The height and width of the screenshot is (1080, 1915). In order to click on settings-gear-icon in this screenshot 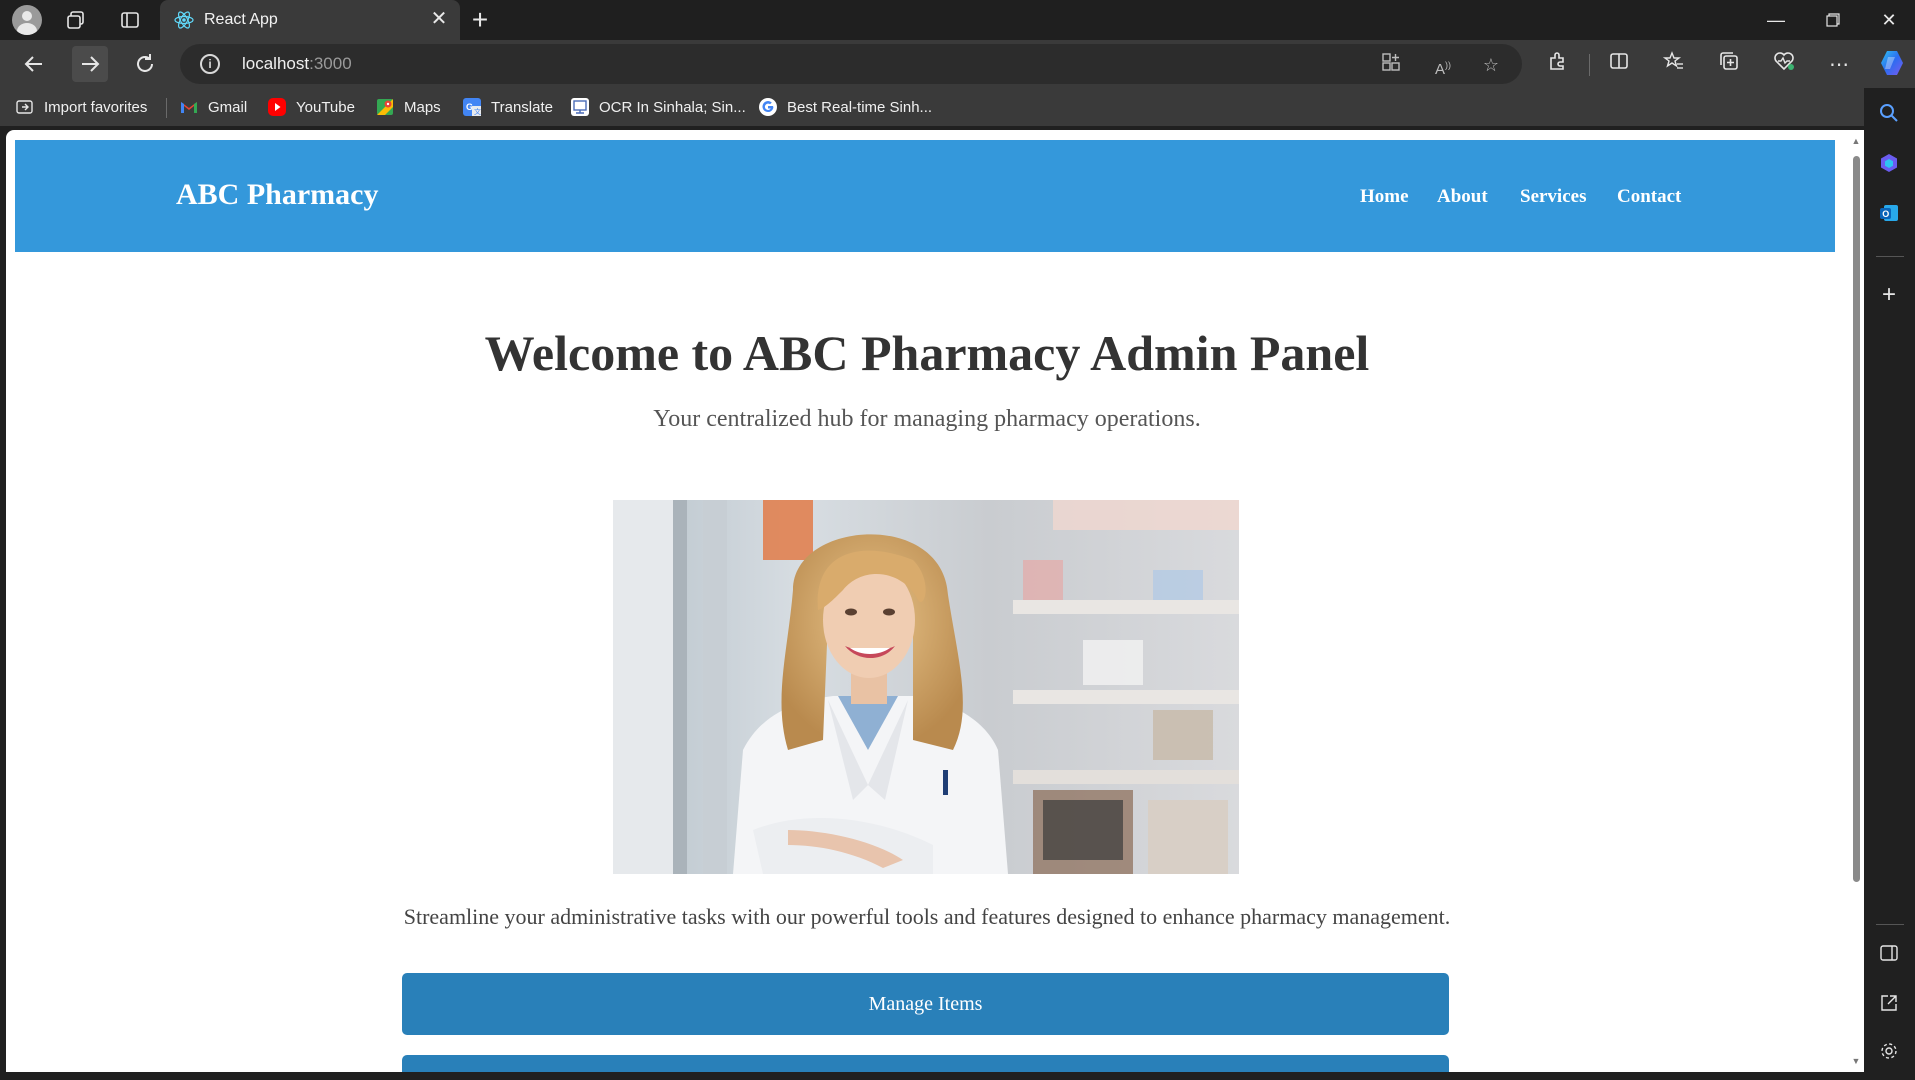, I will do `click(1889, 1051)`.